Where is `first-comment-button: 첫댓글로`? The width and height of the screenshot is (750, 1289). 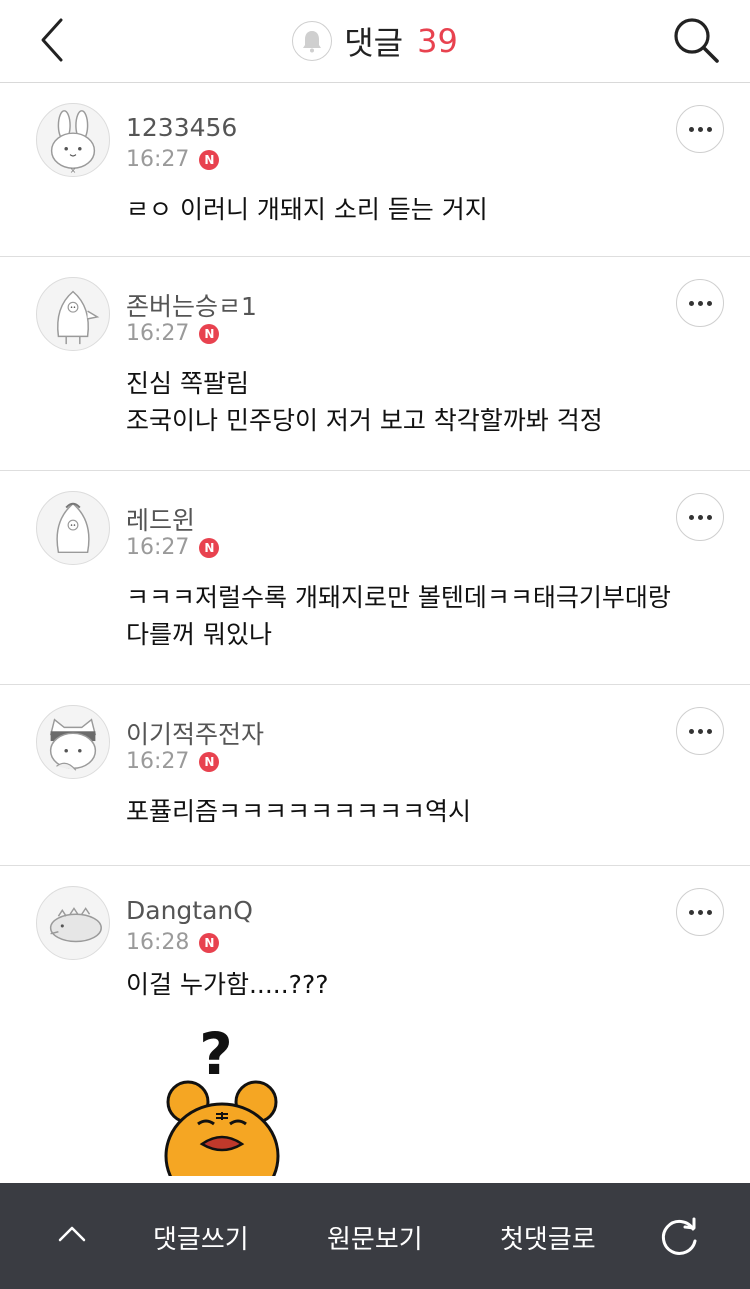 first-comment-button: 첫댓글로 is located at coordinates (548, 1237).